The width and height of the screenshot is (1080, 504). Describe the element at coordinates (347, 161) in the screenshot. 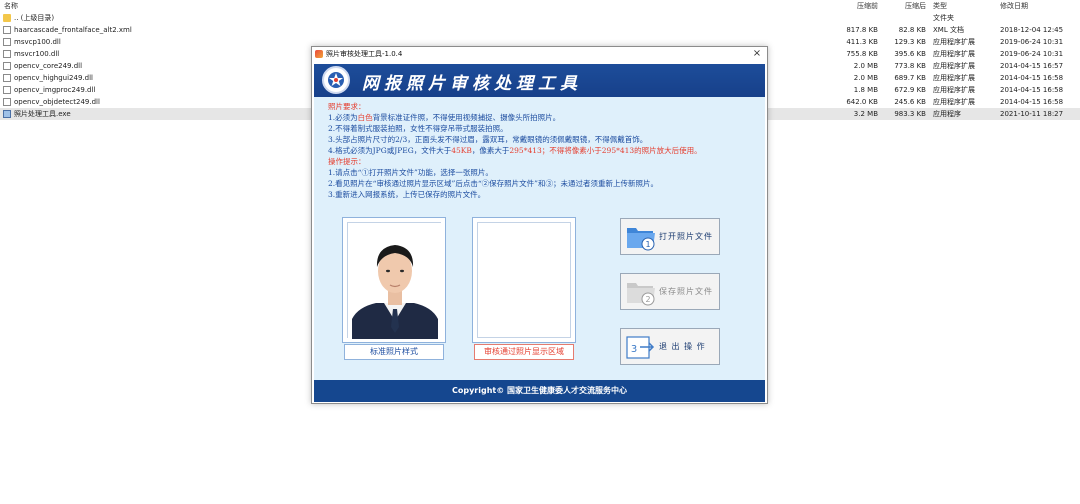

I see `operations-heading: 操作提示：` at that location.